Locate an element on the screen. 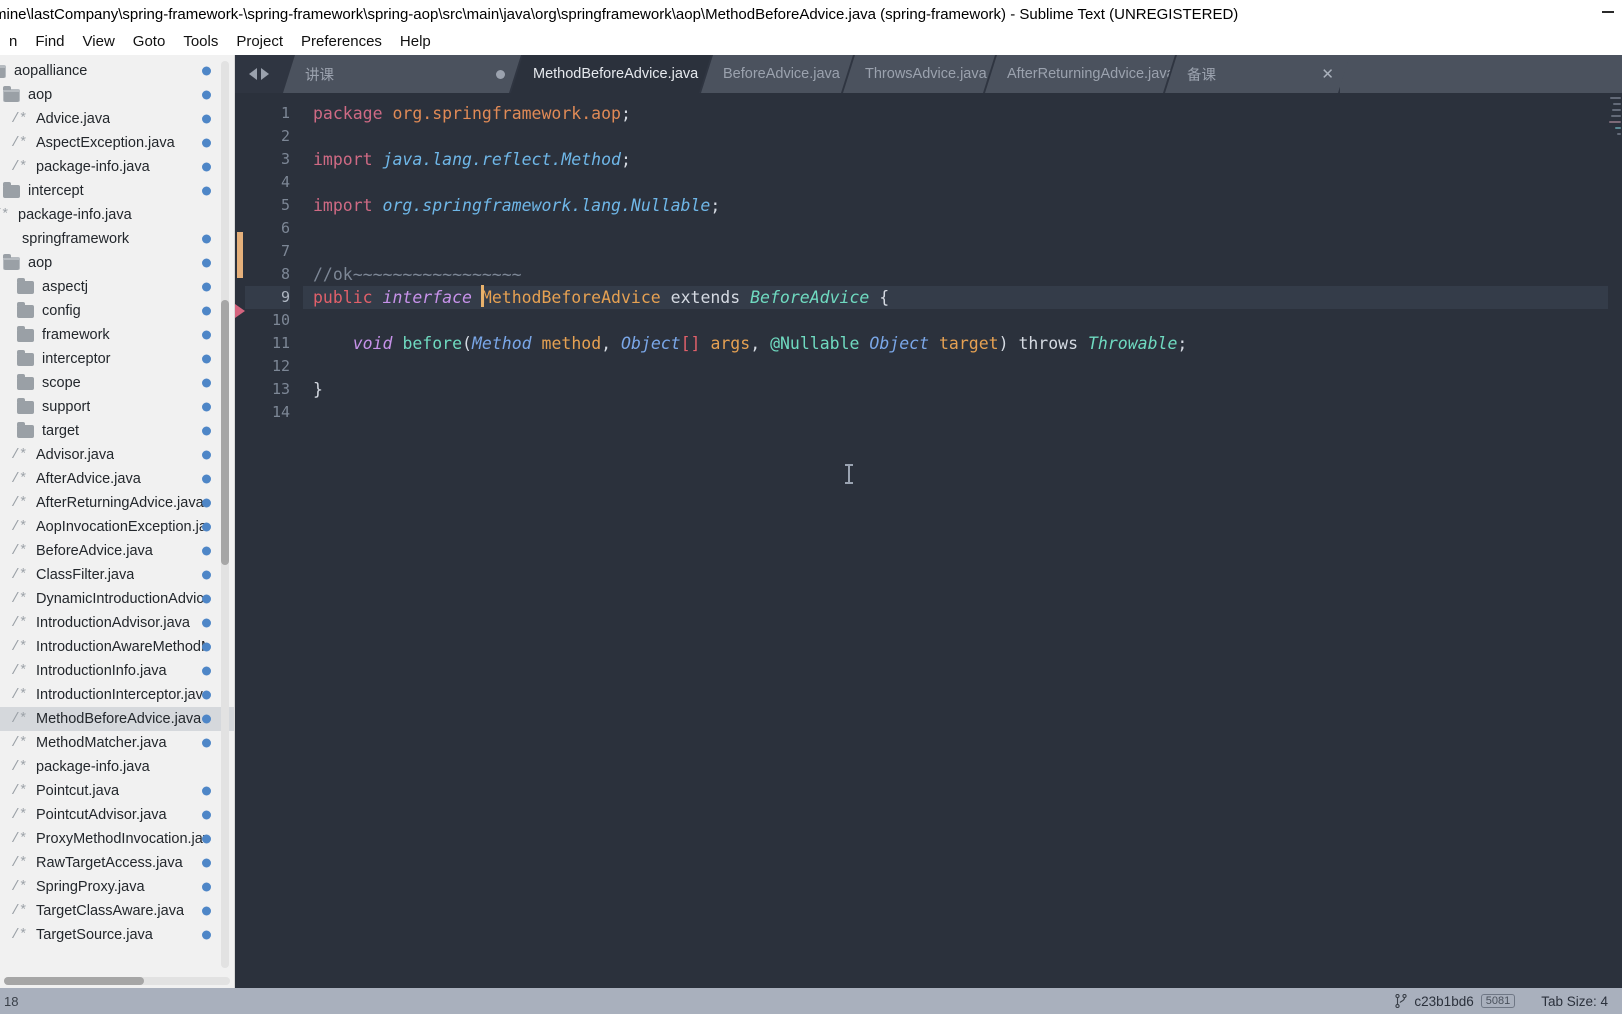  tree-item: /* RawTargetAccess.java is located at coordinates (117, 863).